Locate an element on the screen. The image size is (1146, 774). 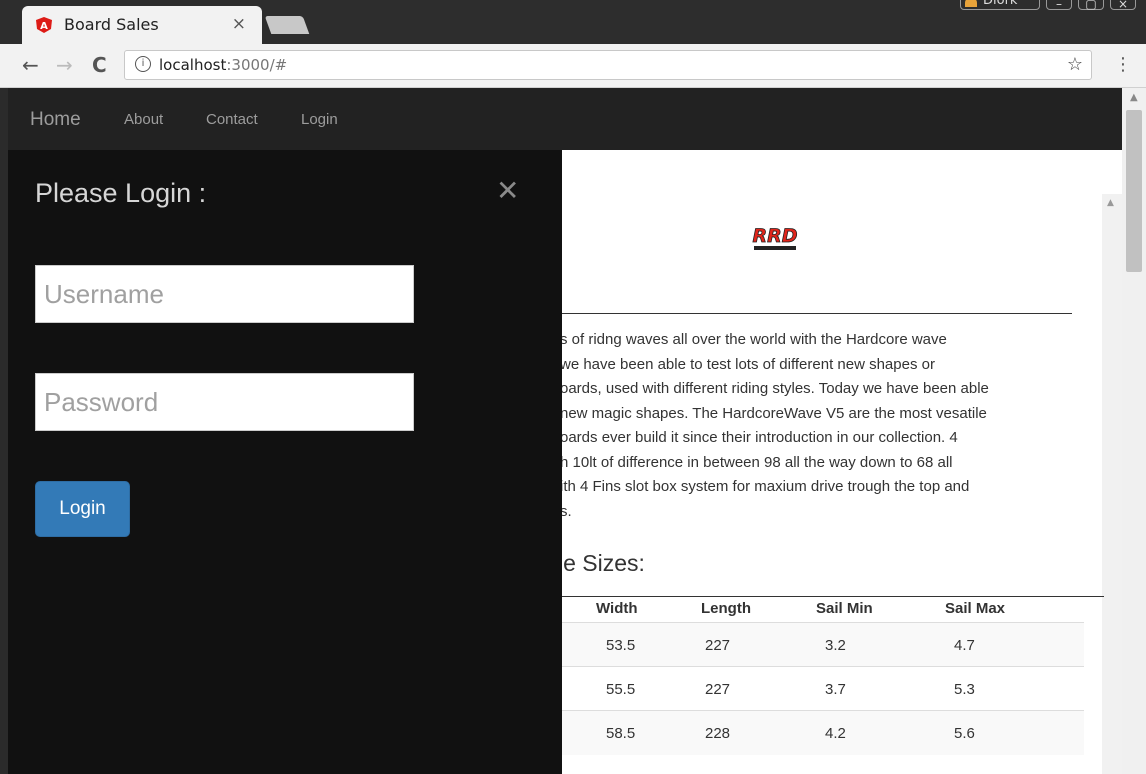
nav-home: Home is located at coordinates (55, 120).